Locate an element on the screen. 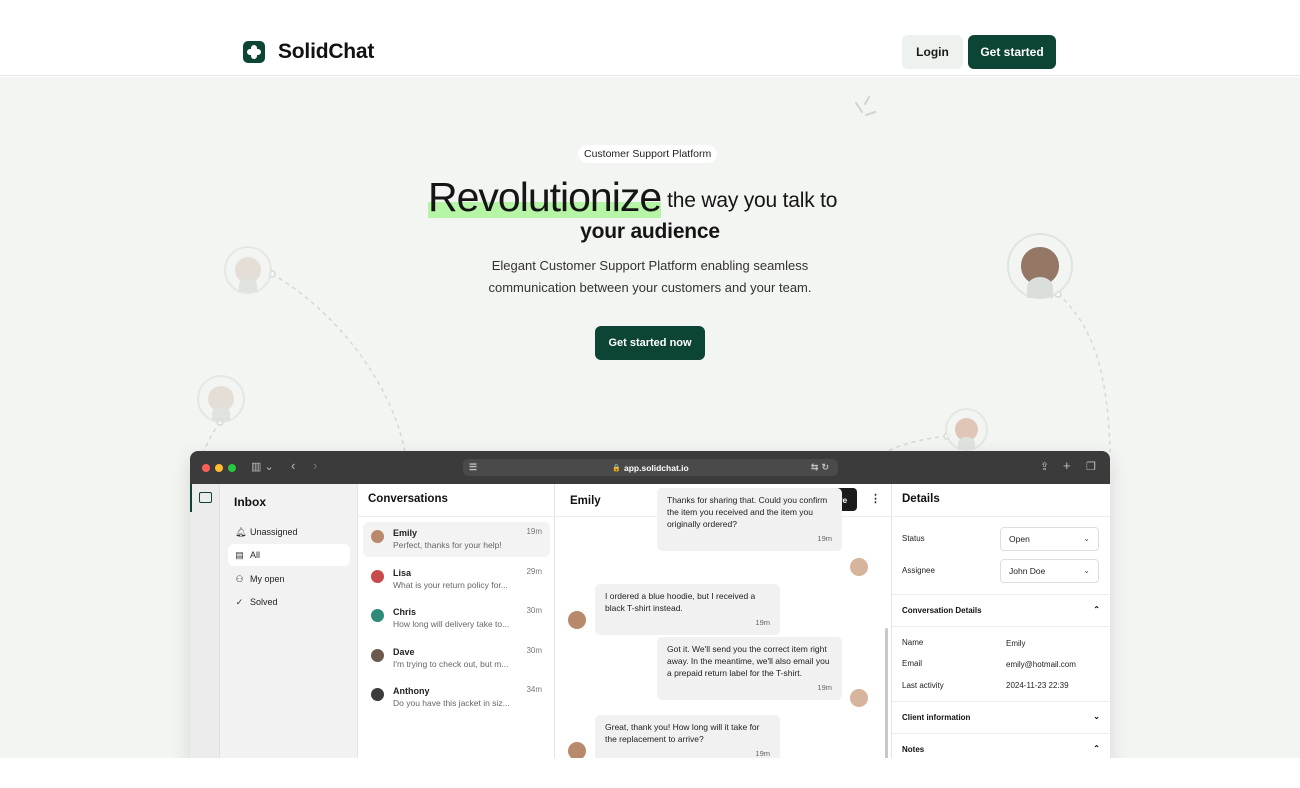  inbox-item-my-open: ⚇ My open is located at coordinates (289, 579).